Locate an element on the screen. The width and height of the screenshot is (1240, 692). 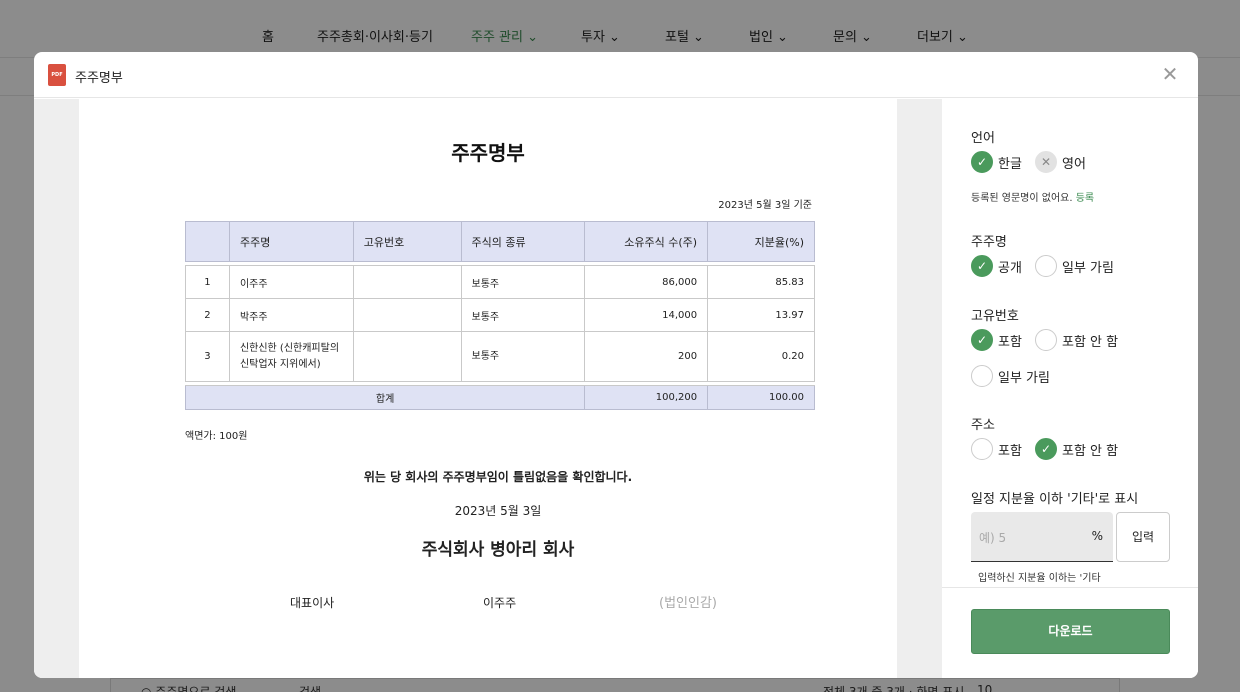
company-name: 주식회사 병아리 회사 is located at coordinates (498, 550).